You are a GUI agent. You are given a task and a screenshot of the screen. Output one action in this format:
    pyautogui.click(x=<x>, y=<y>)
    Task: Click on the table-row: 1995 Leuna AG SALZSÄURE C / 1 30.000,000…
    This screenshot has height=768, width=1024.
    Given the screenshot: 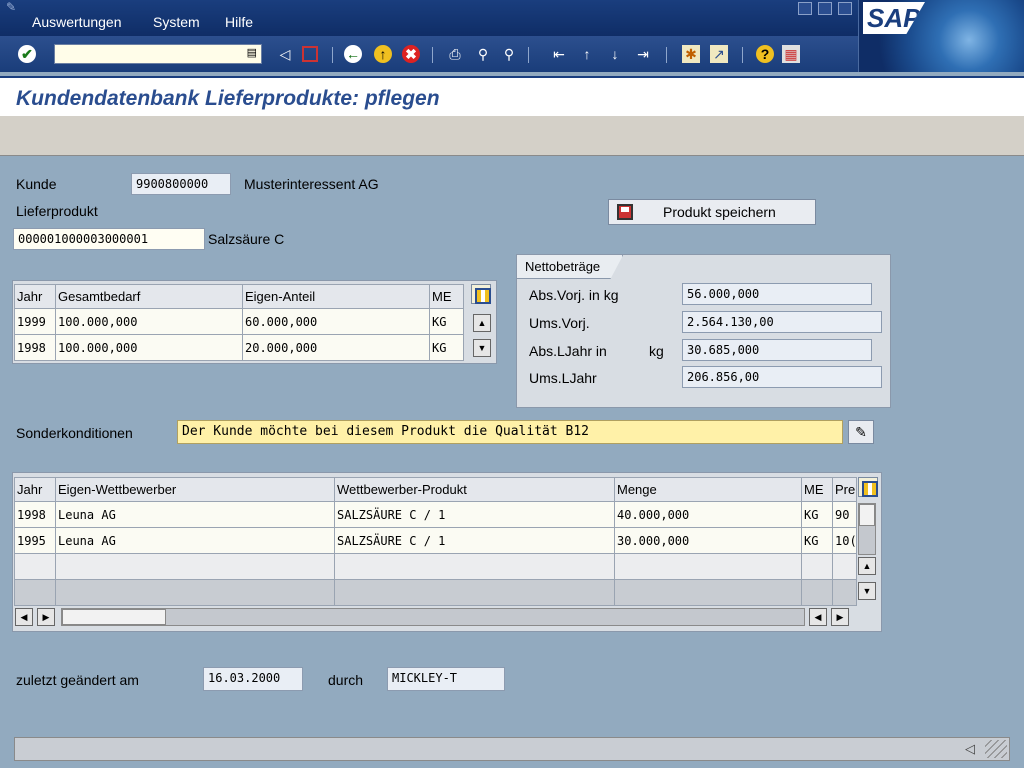 What is the action you would take?
    pyautogui.click(x=435, y=540)
    